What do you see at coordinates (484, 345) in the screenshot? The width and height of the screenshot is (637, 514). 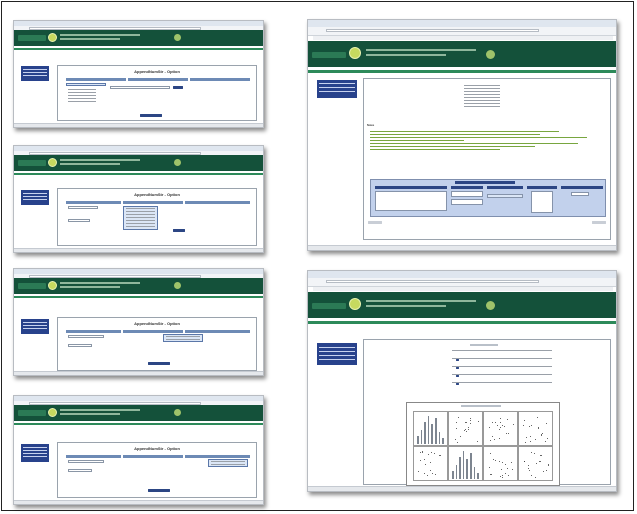 I see `result-table-title` at bounding box center [484, 345].